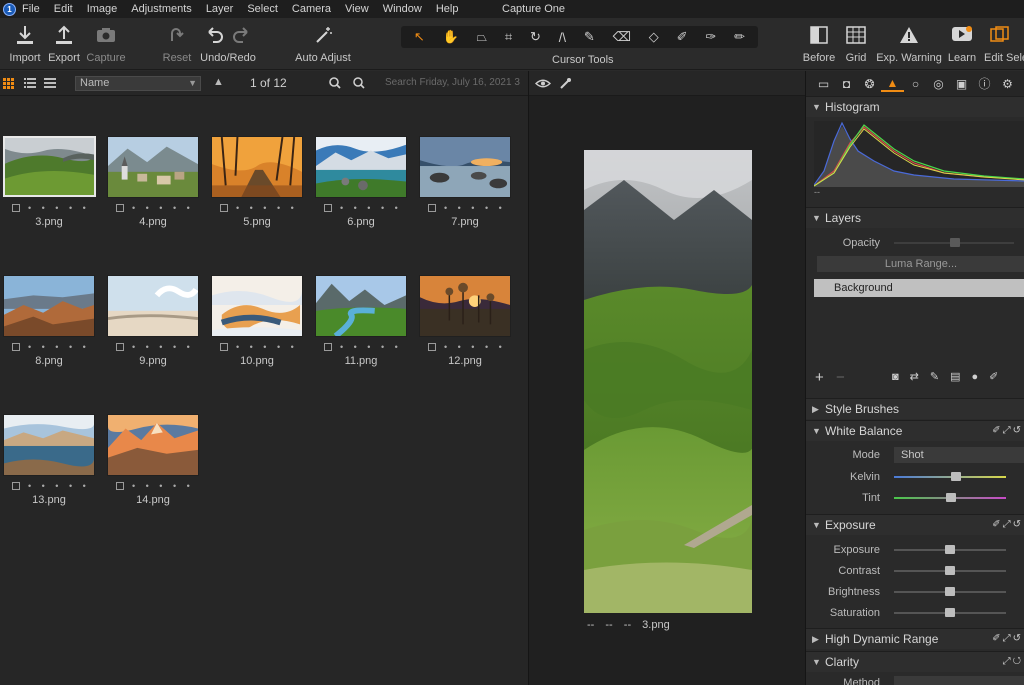 This screenshot has height=685, width=1024. What do you see at coordinates (161, 9) in the screenshot?
I see `menu-adjustments: Adjustments` at bounding box center [161, 9].